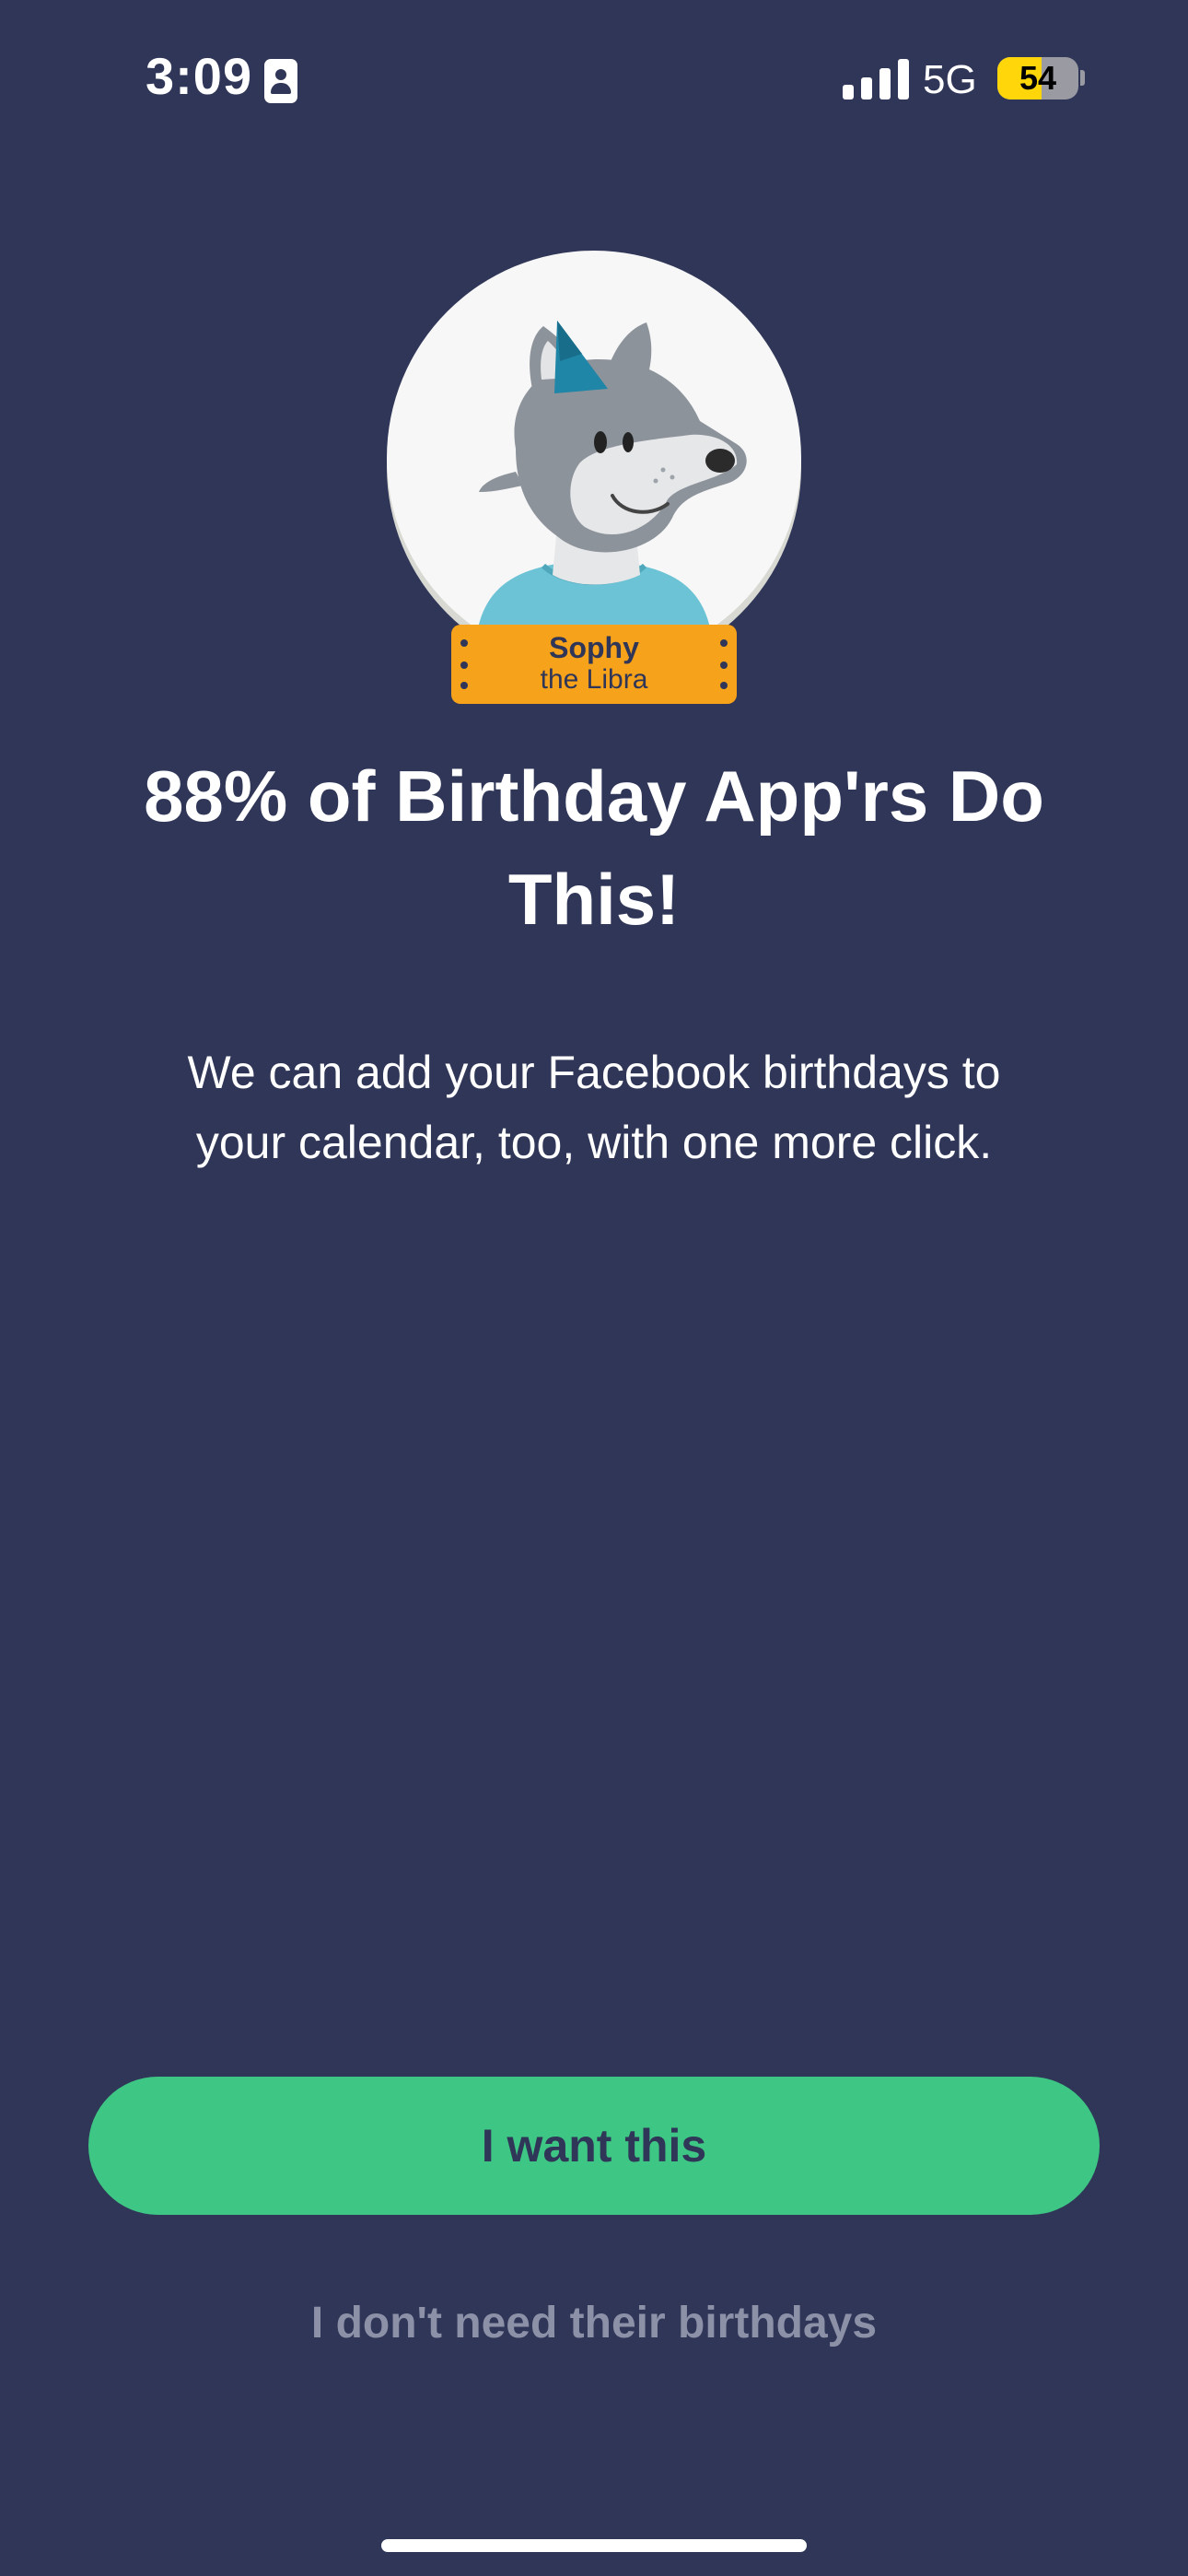 The height and width of the screenshot is (2576, 1188). I want to click on i-want-this-button: I want this, so click(594, 2146).